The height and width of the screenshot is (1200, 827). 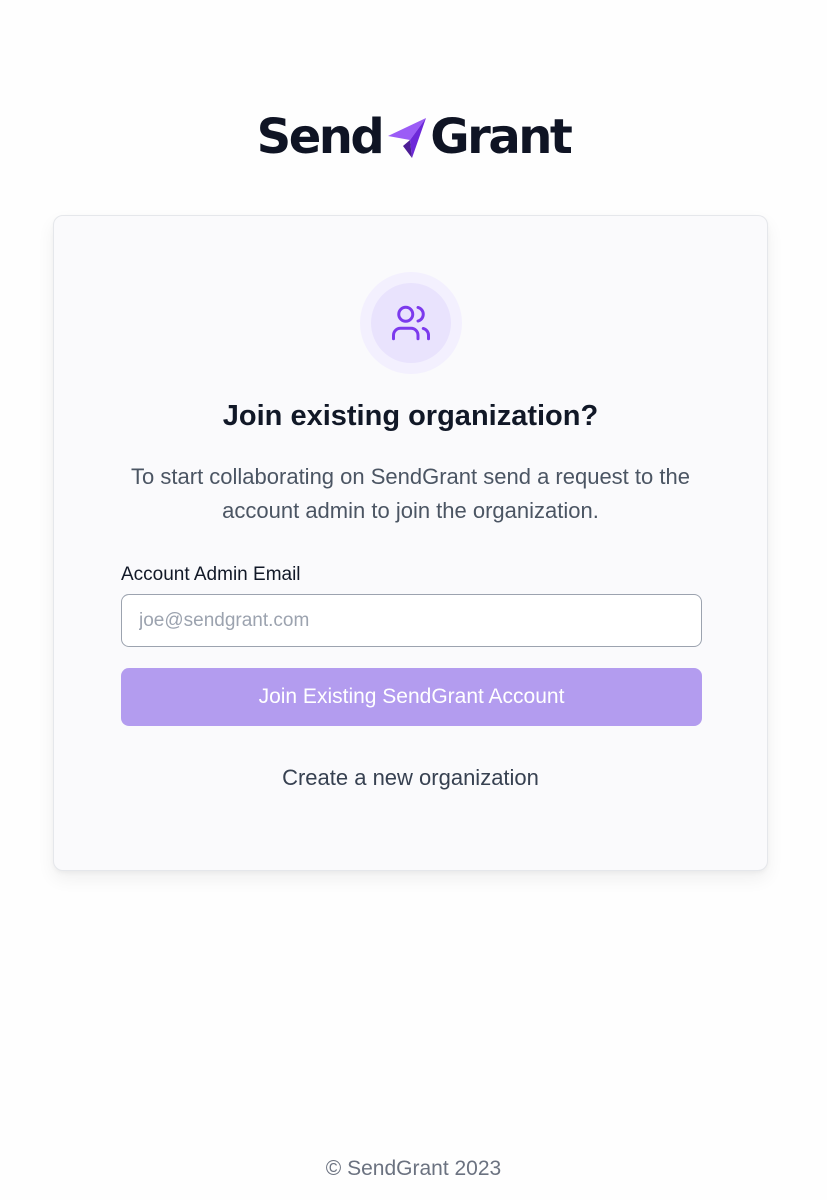 I want to click on icon-badge-inner, so click(x=411, y=323).